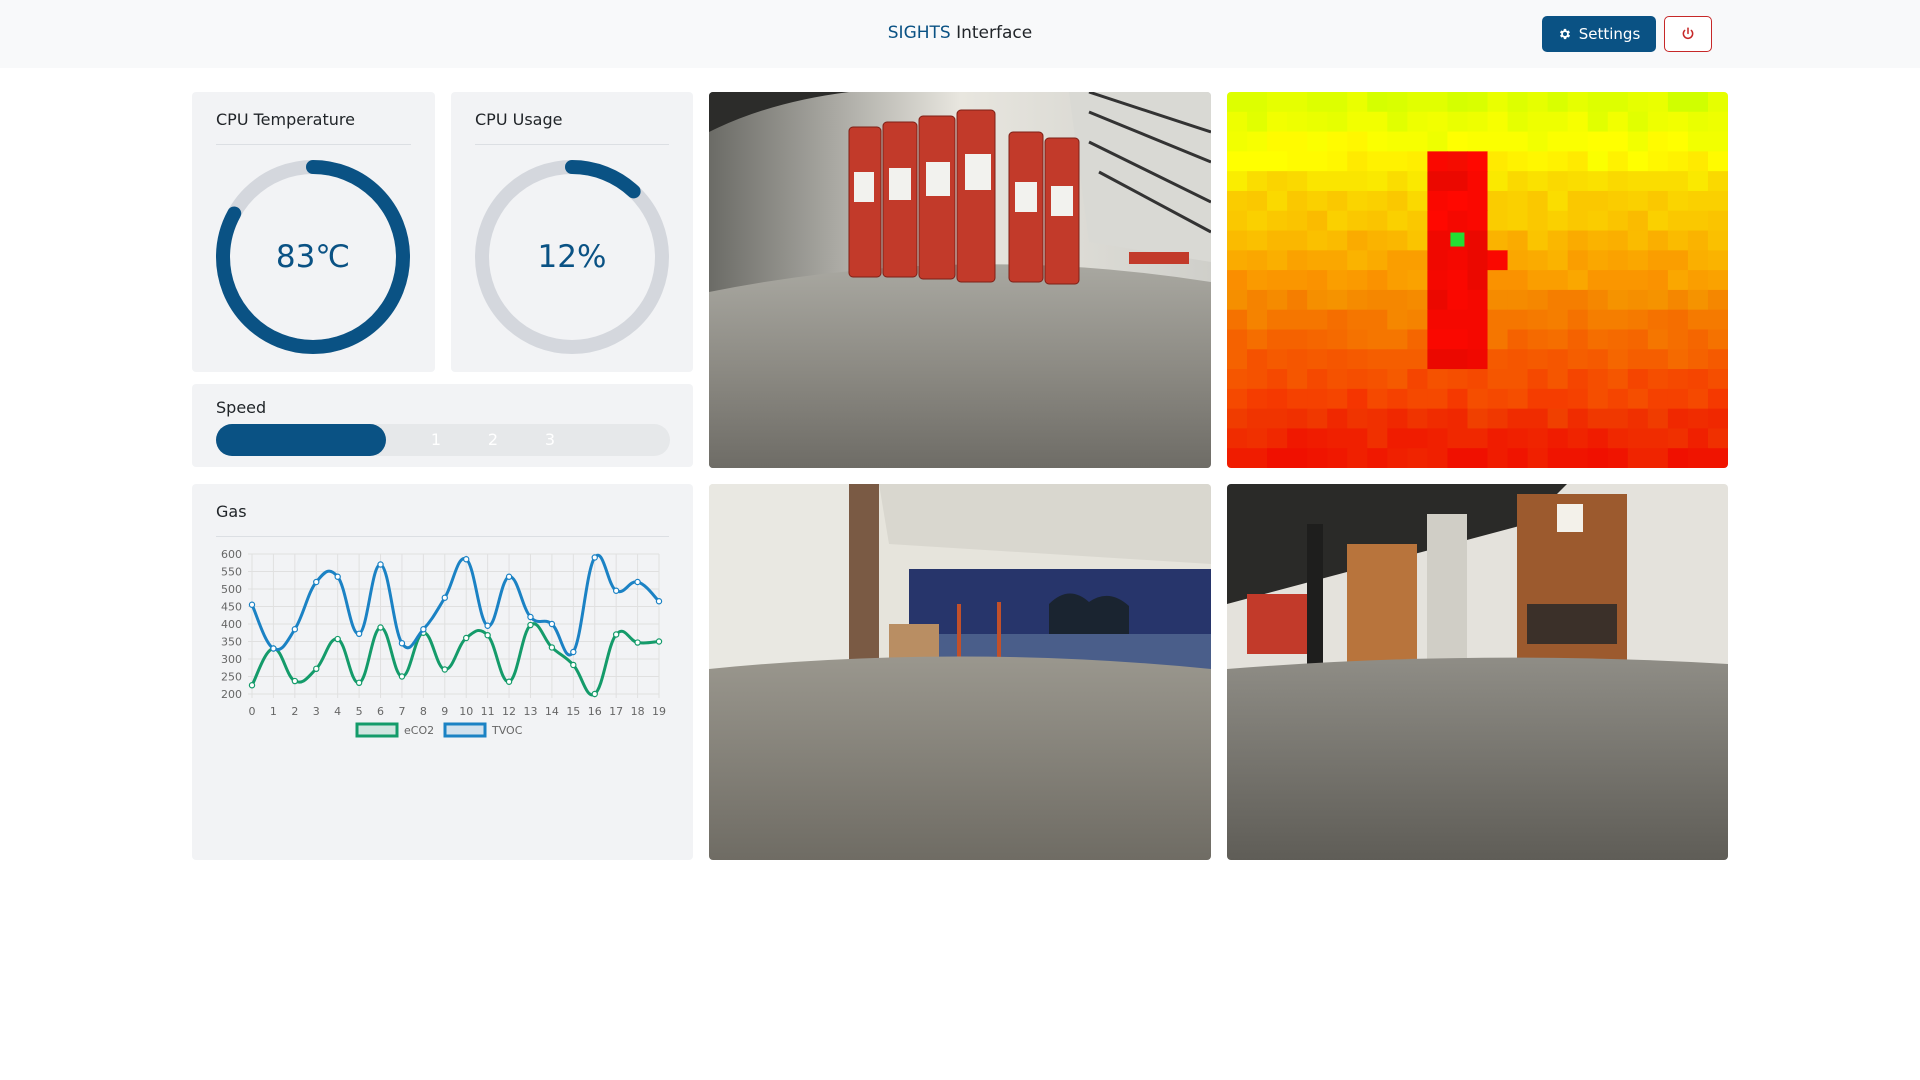  I want to click on speed-level-1: 1, so click(436, 440).